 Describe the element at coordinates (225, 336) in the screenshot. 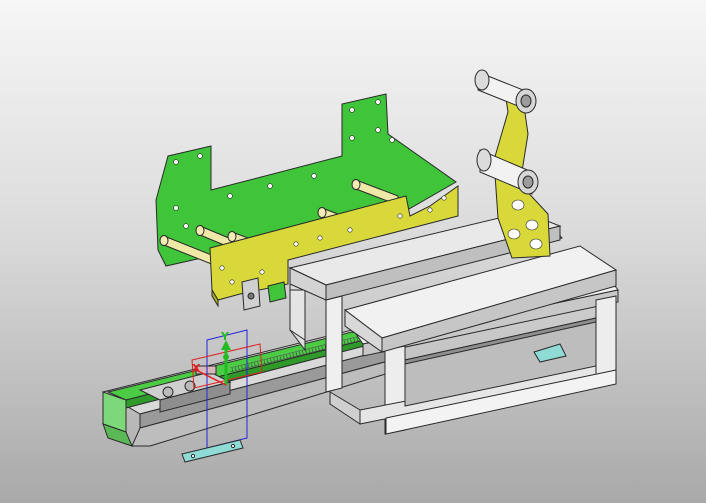

I see `y-axis-label: Y` at that location.